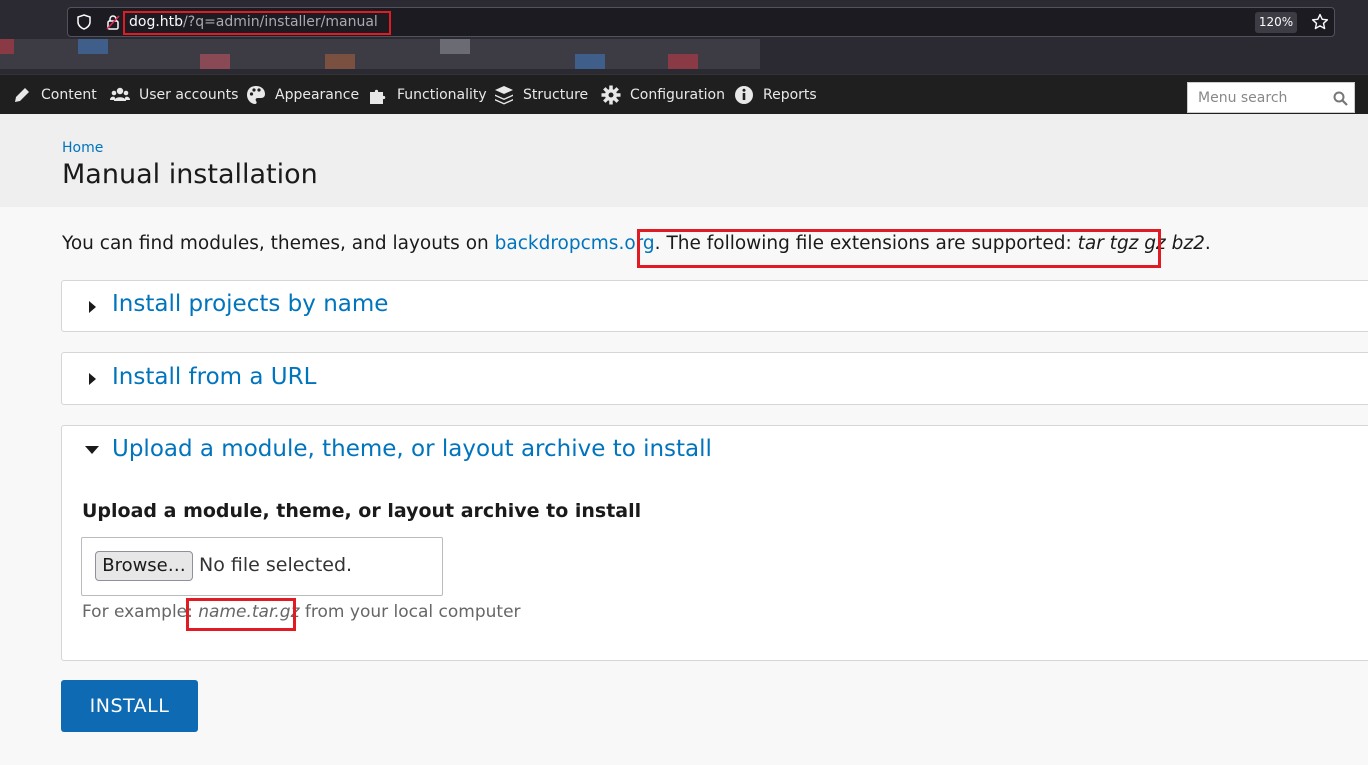  Describe the element at coordinates (113, 22) in the screenshot. I see `lock-icon` at that location.